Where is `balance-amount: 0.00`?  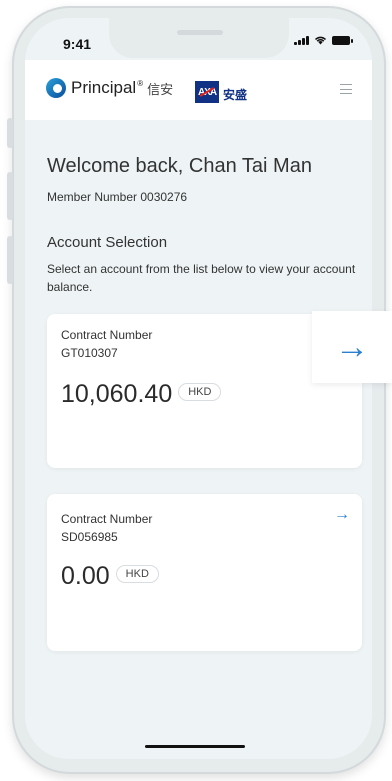
balance-amount: 0.00 is located at coordinates (85, 576).